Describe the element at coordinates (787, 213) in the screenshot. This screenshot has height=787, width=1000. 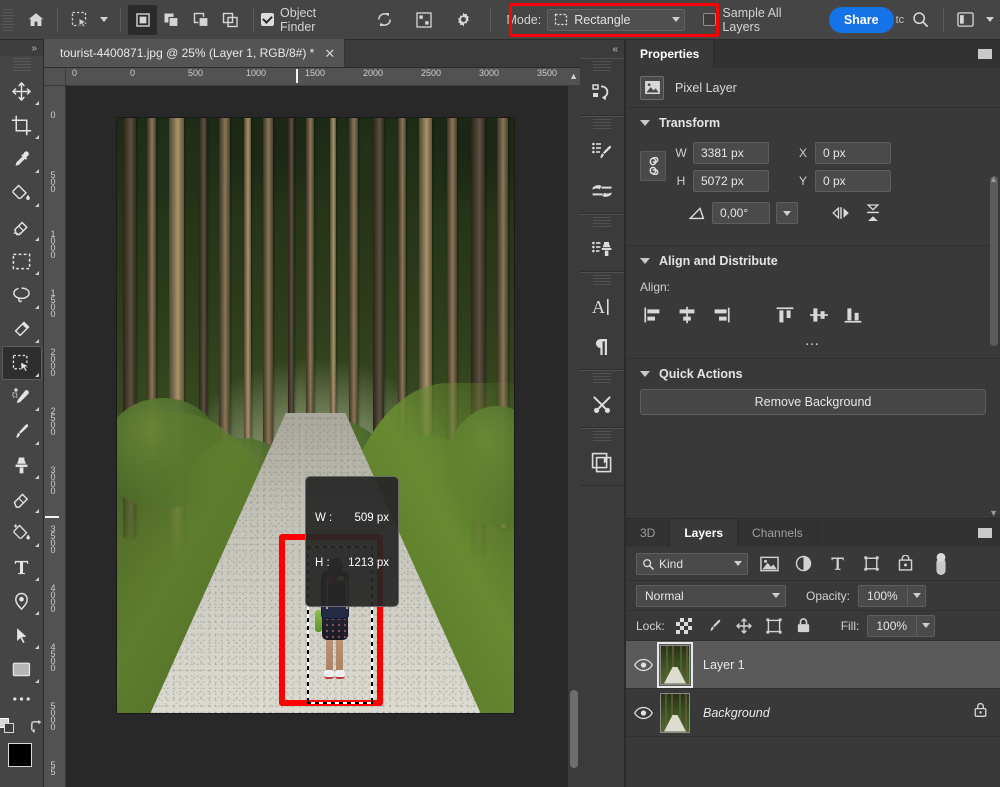
I see `angle-dropdown` at that location.